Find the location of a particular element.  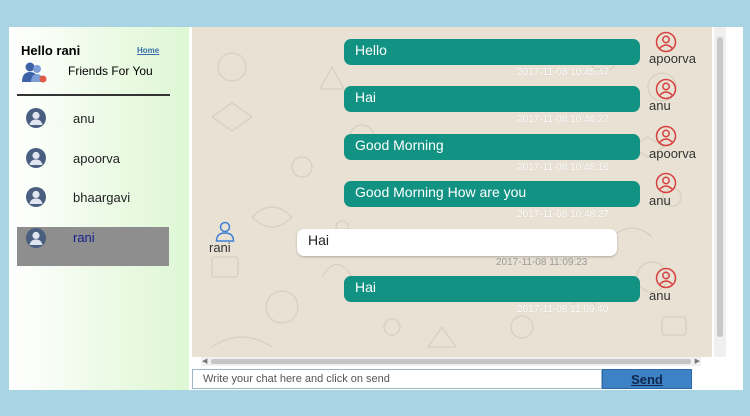

sidebar-divider is located at coordinates (93, 95).